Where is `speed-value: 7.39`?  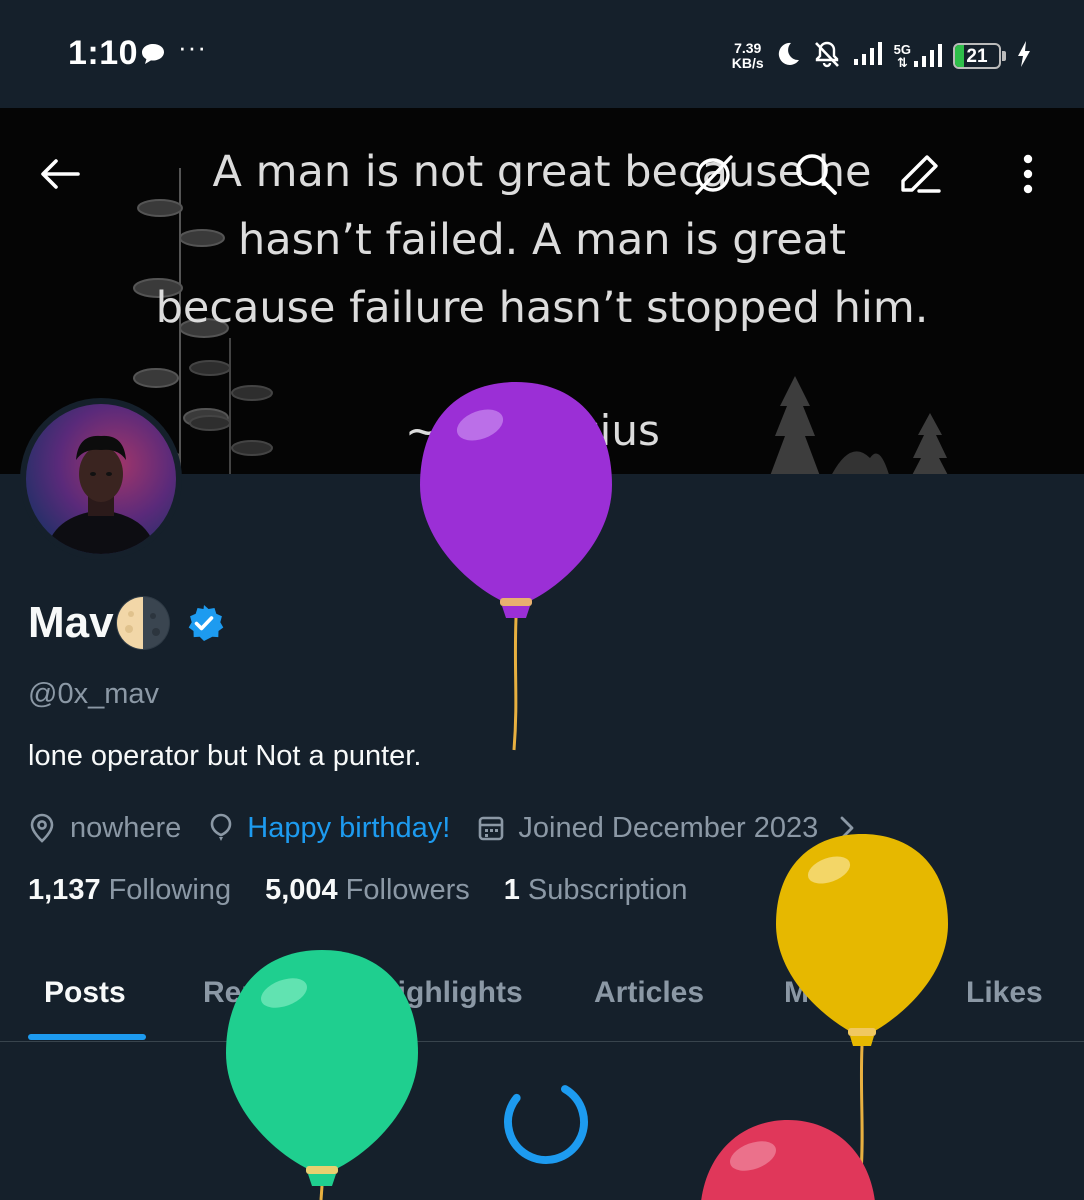 speed-value: 7.39 is located at coordinates (748, 48).